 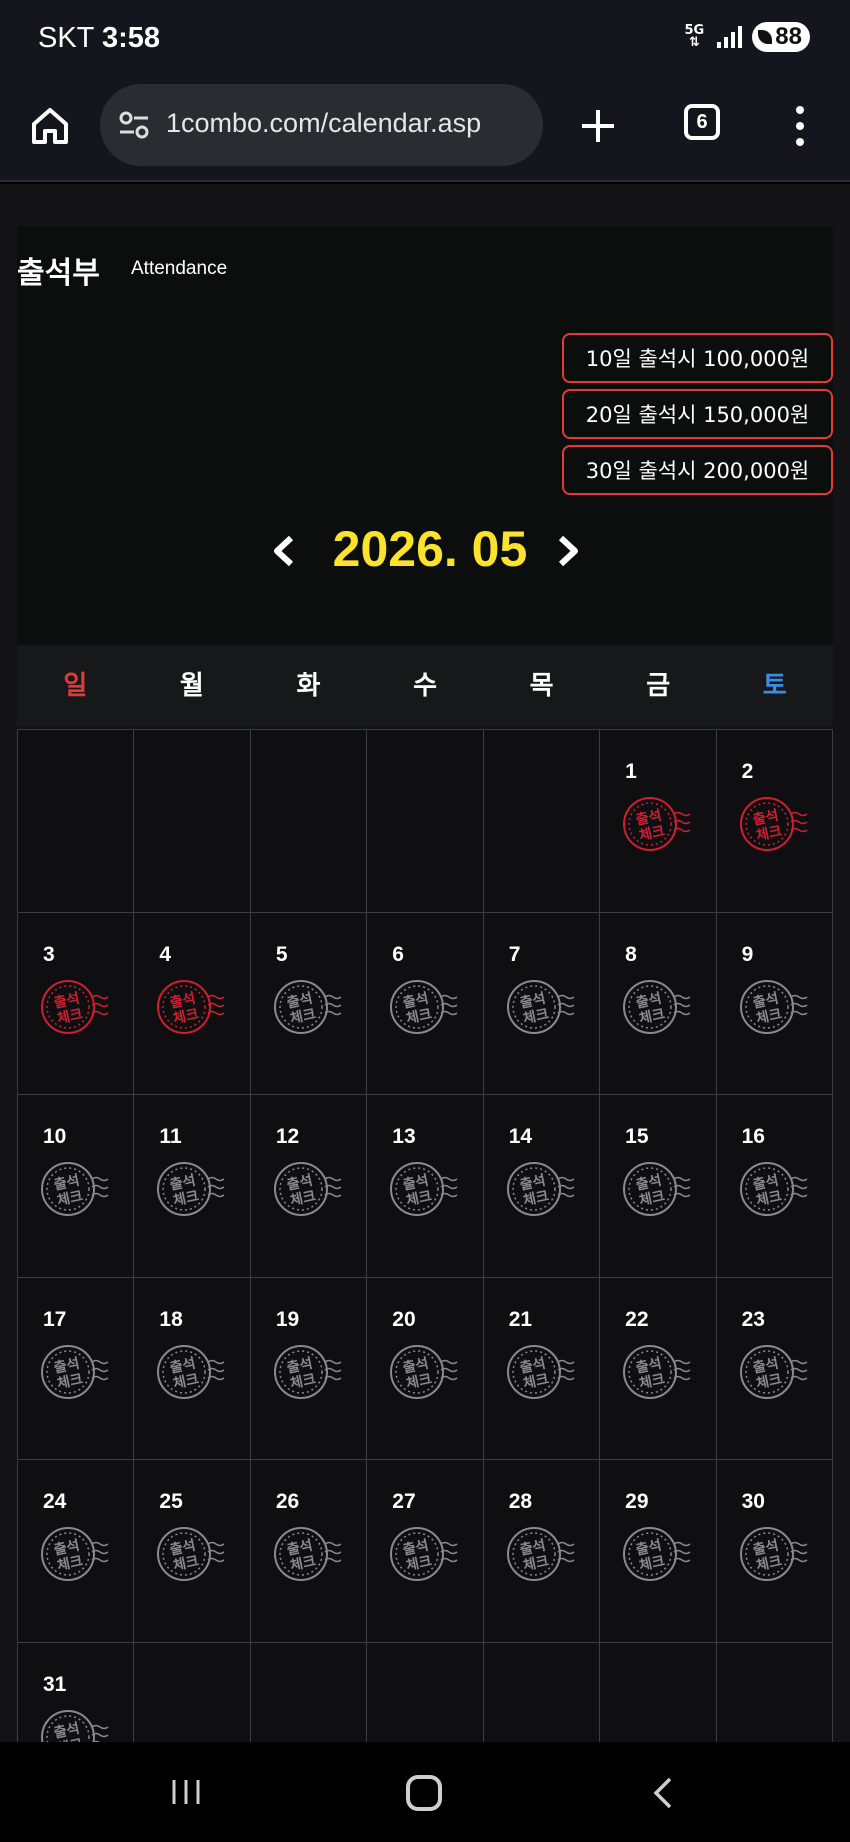 I want to click on prev-month-icon, so click(x=284, y=551).